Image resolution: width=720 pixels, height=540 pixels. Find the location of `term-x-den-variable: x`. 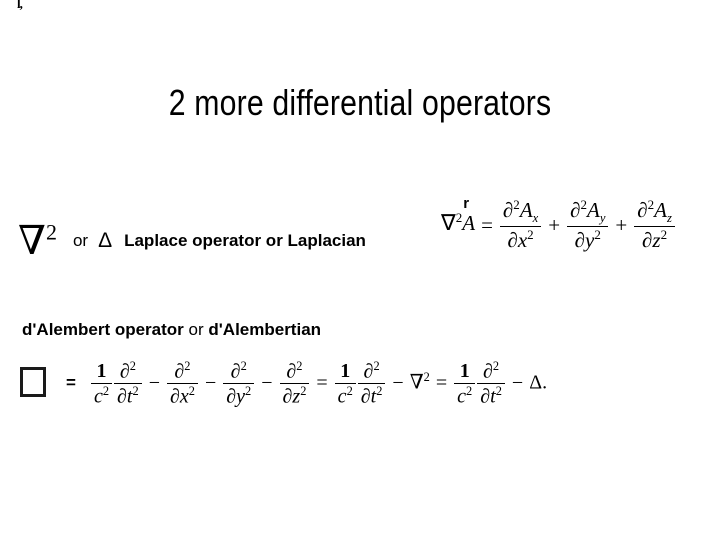

term-x-den-variable: x is located at coordinates (522, 240).